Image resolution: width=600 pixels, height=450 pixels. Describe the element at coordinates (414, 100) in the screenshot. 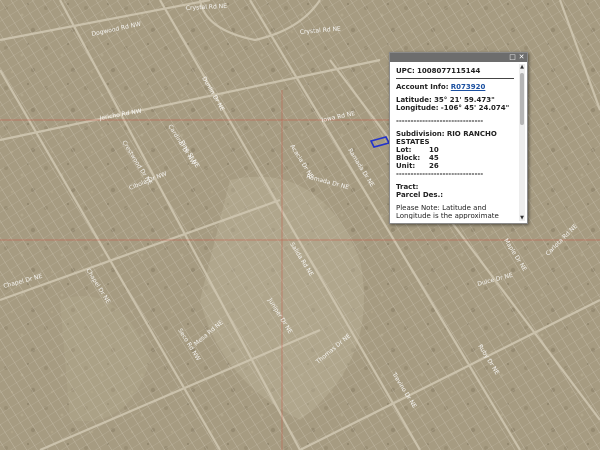

I see `latitude-label: Latitude:` at that location.